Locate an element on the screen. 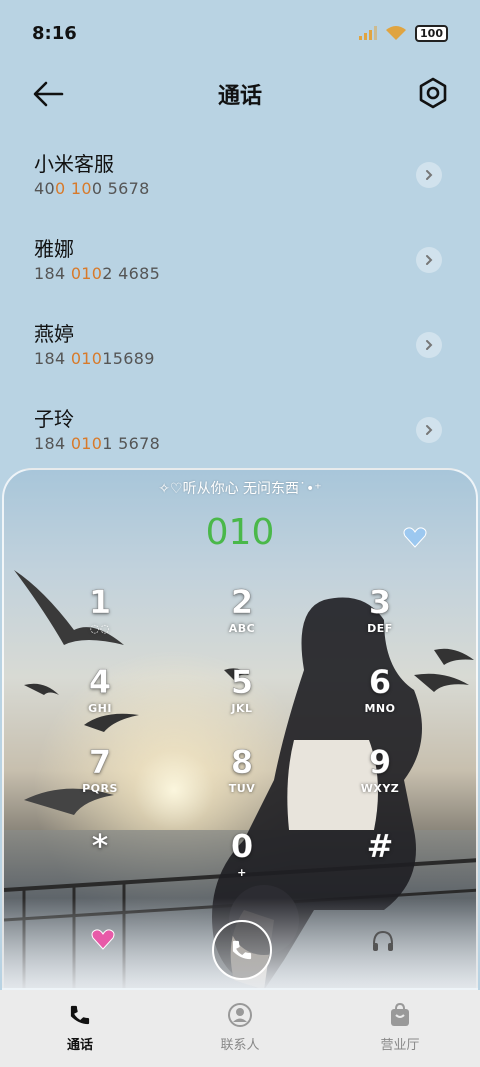 Image resolution: width=480 pixels, height=1067 pixels. list-item: 小米客服 400 100 5678 is located at coordinates (240, 182).